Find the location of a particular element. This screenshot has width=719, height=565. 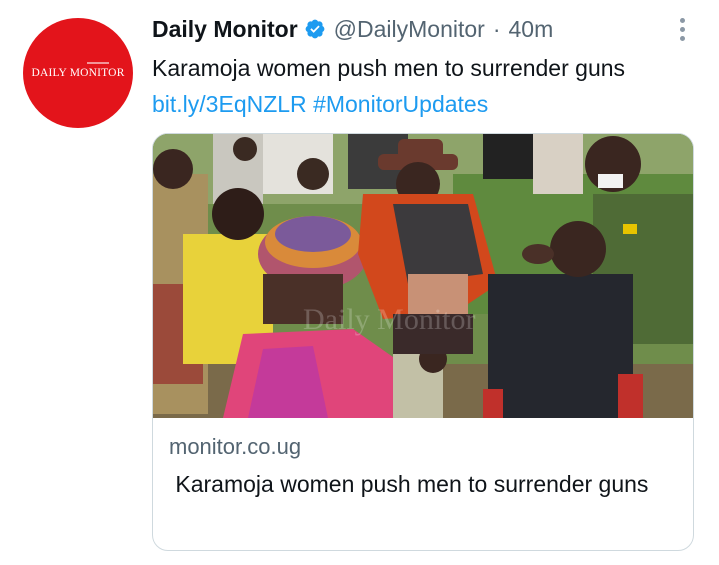

tweet-link: bit.ly/3EqNZLR is located at coordinates (229, 104).